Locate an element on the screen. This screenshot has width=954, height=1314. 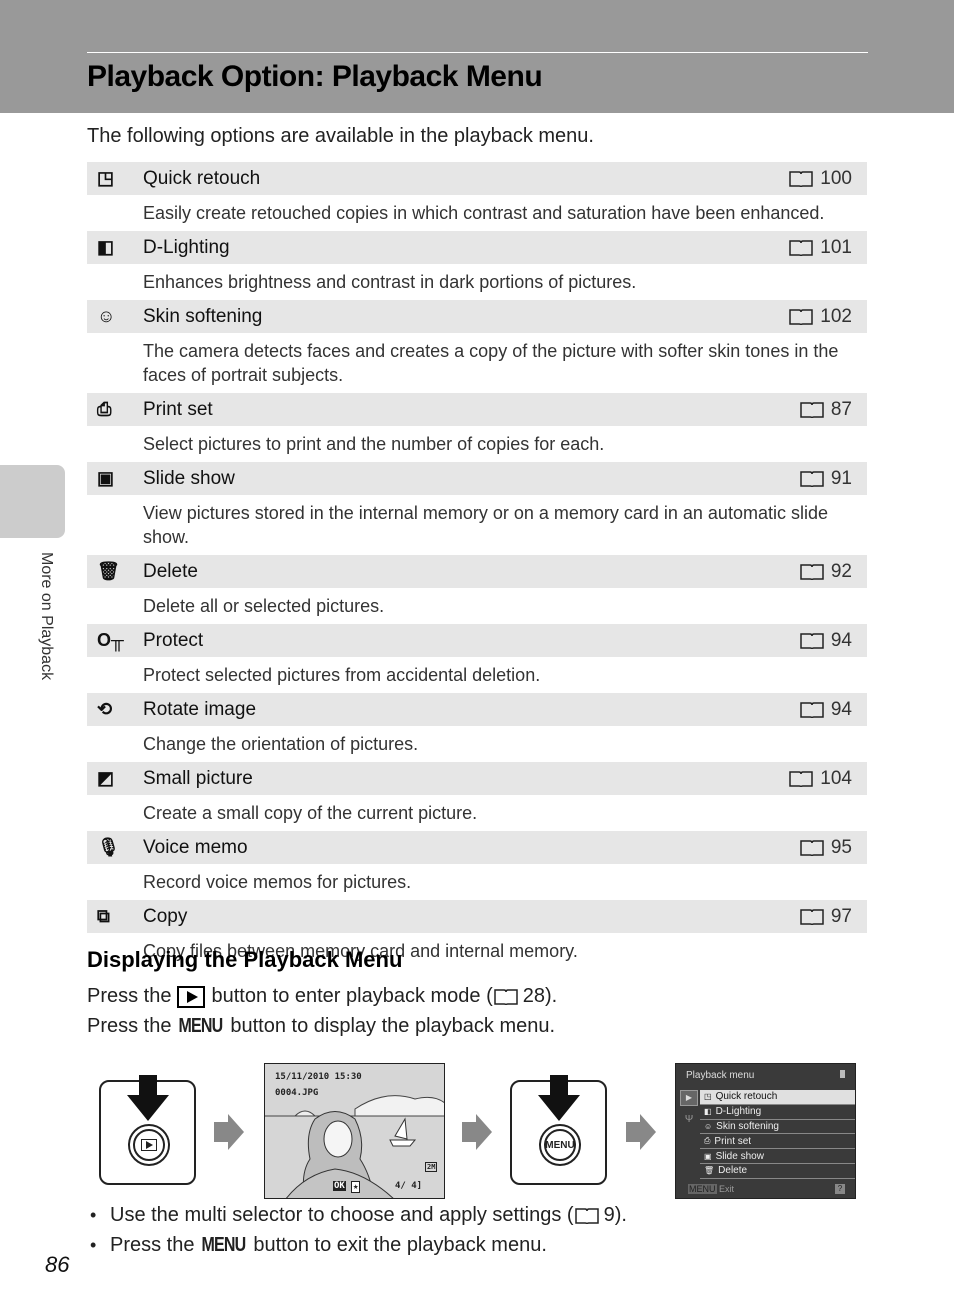
option-row-skin-softening: ☺ Skin softening 102 is located at coordinates (477, 316).